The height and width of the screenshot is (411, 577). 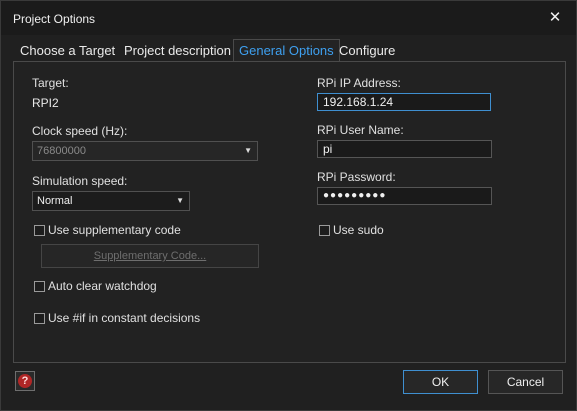 I want to click on clock-speed-select: 76800000 ▼, so click(x=145, y=151).